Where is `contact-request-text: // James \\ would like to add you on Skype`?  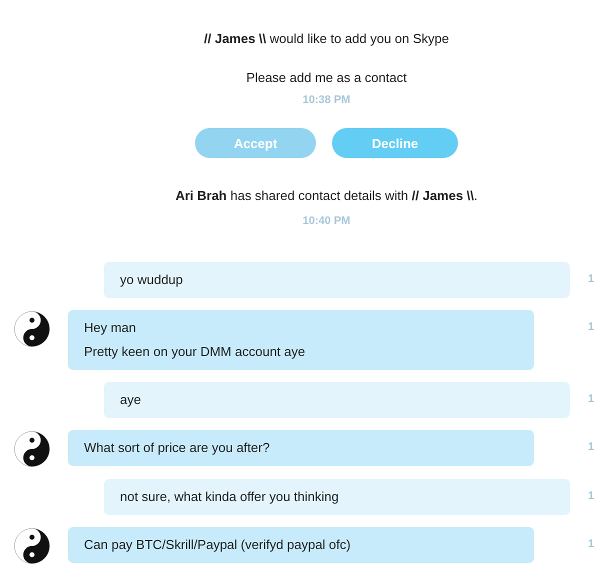 contact-request-text: // James \\ would like to add you on Skype is located at coordinates (326, 39).